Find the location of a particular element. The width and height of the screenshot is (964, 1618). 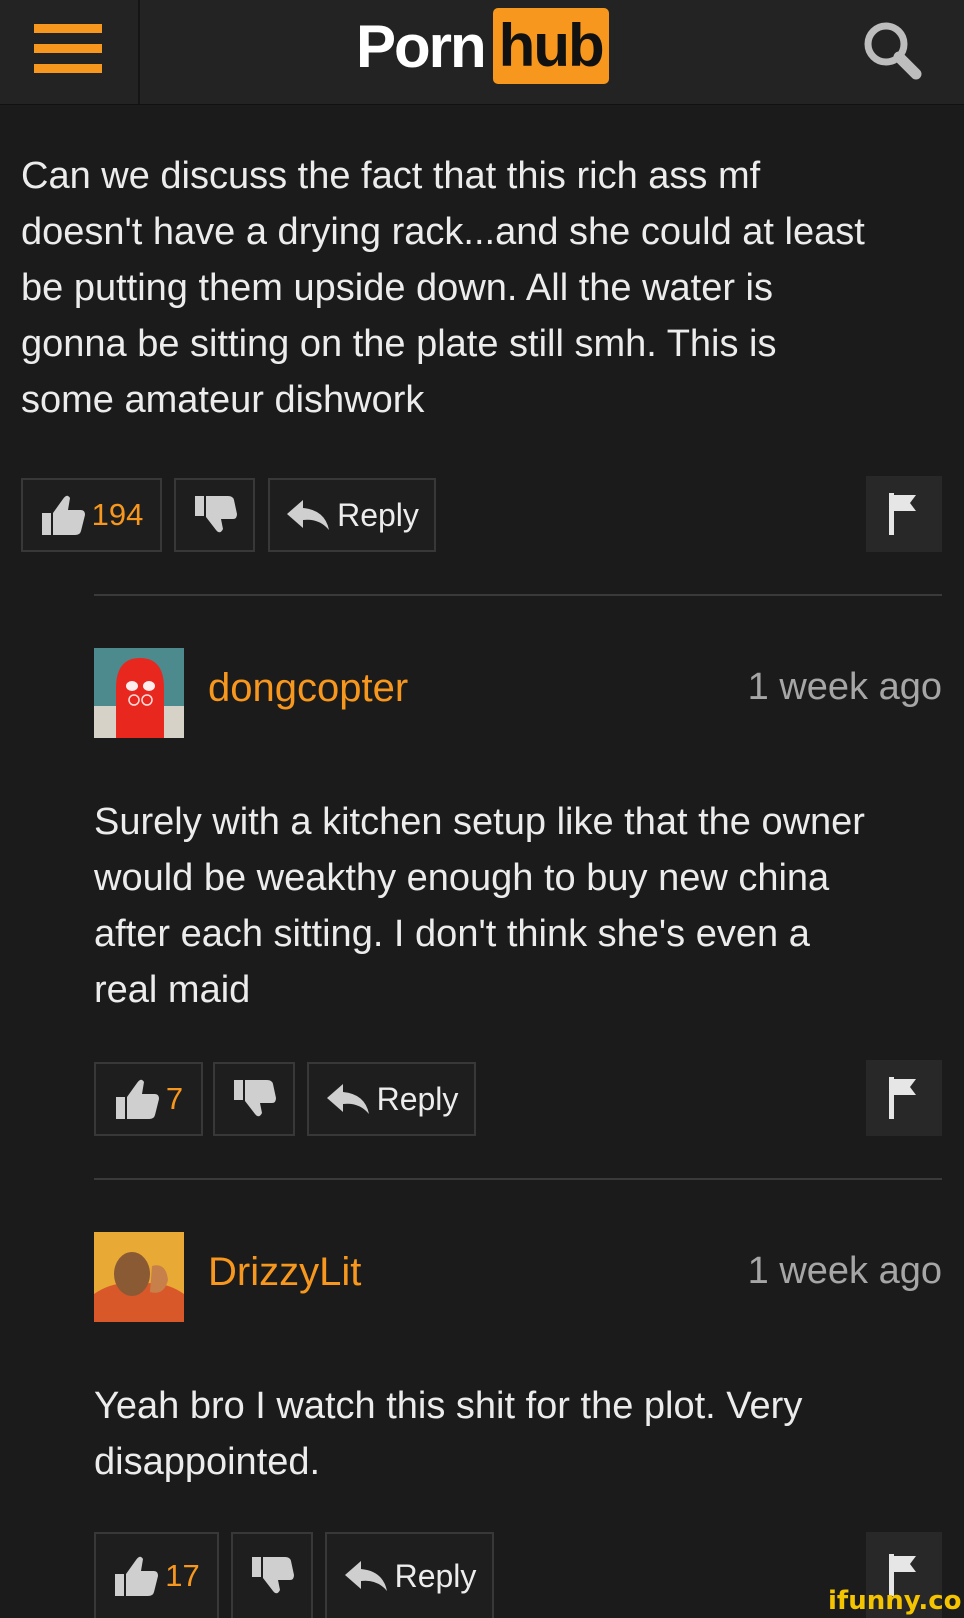

site-logo: Porn hub is located at coordinates (482, 46).